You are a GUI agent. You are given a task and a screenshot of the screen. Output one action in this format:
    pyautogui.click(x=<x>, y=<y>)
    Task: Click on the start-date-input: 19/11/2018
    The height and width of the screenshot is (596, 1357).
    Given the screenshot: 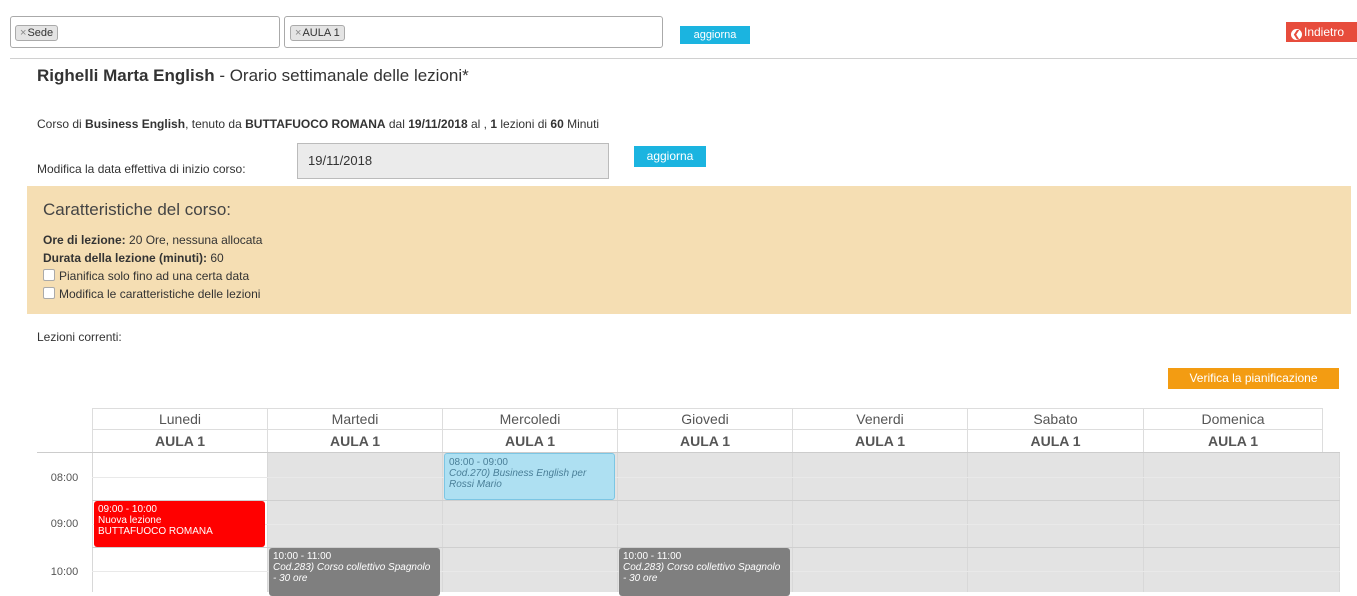 What is the action you would take?
    pyautogui.click(x=453, y=161)
    